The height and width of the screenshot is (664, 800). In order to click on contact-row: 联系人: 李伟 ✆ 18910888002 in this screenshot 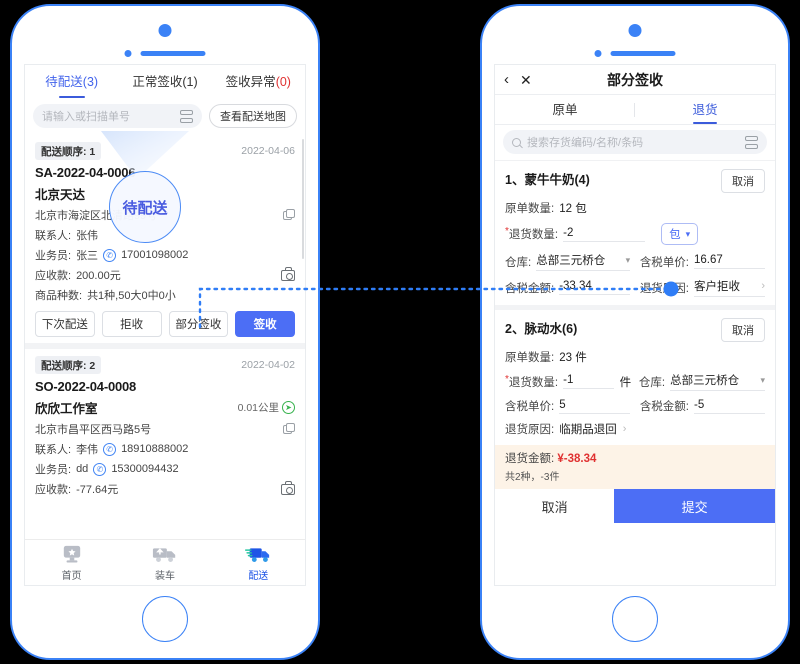, I will do `click(165, 449)`.